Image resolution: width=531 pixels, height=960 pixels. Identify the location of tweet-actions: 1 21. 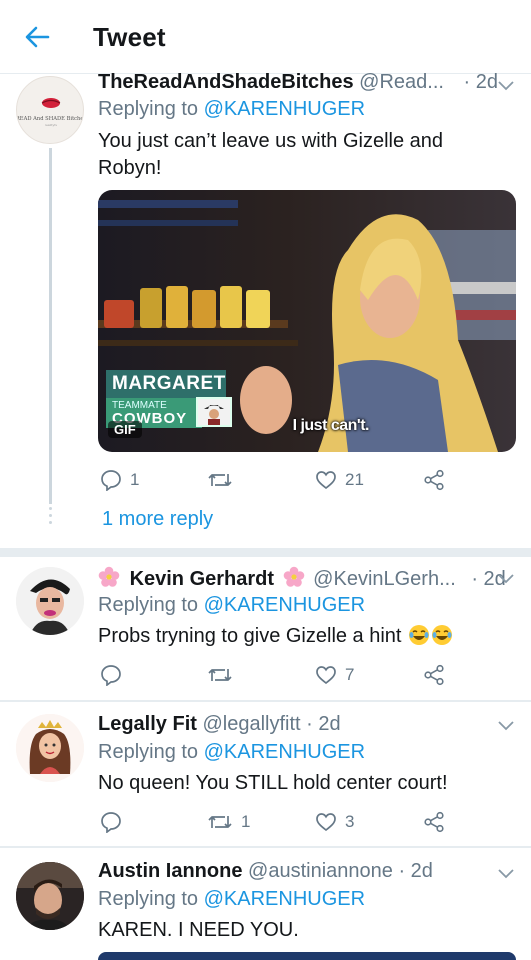
(300, 480).